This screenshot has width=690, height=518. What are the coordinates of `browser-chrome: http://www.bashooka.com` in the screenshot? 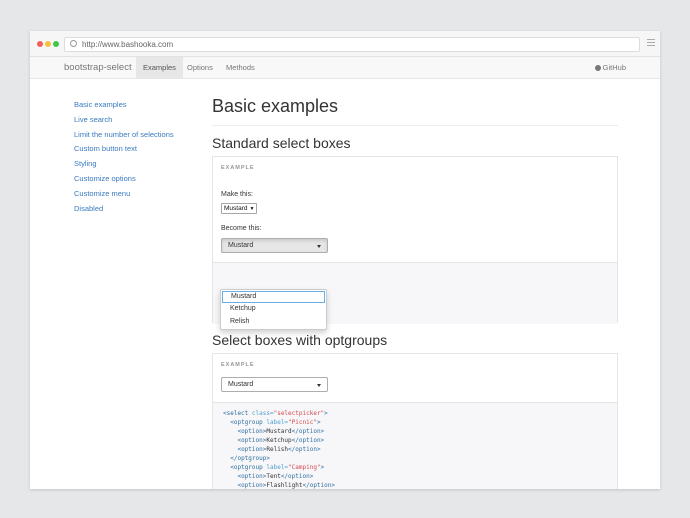 It's located at (345, 44).